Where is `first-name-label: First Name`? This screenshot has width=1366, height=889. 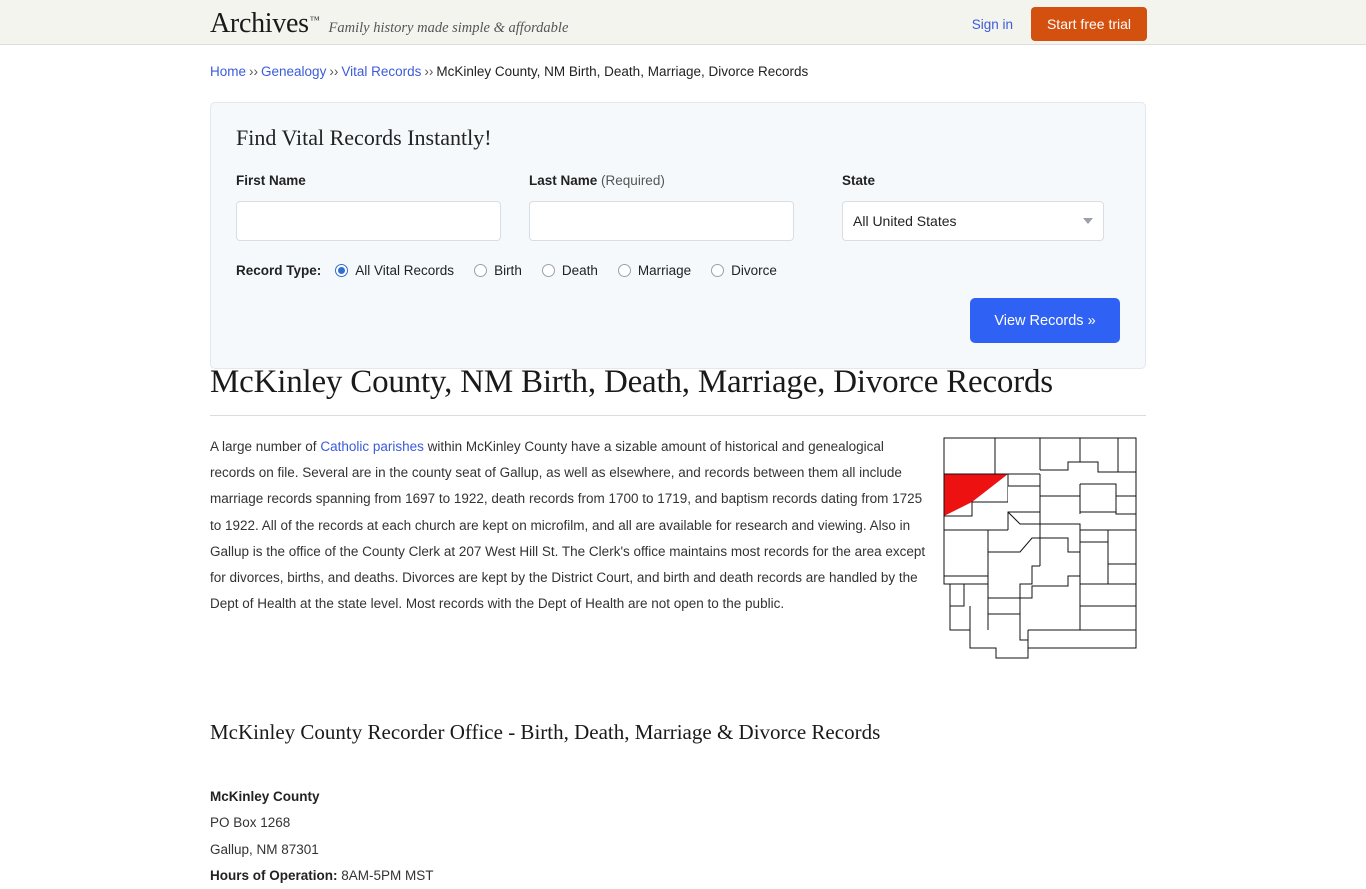 first-name-label: First Name is located at coordinates (271, 180).